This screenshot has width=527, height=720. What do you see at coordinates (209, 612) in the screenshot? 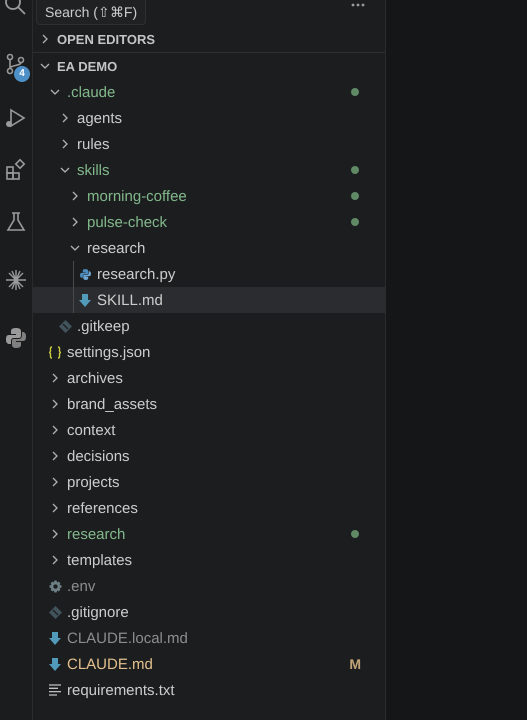
I see `tree-item: .gitignore` at bounding box center [209, 612].